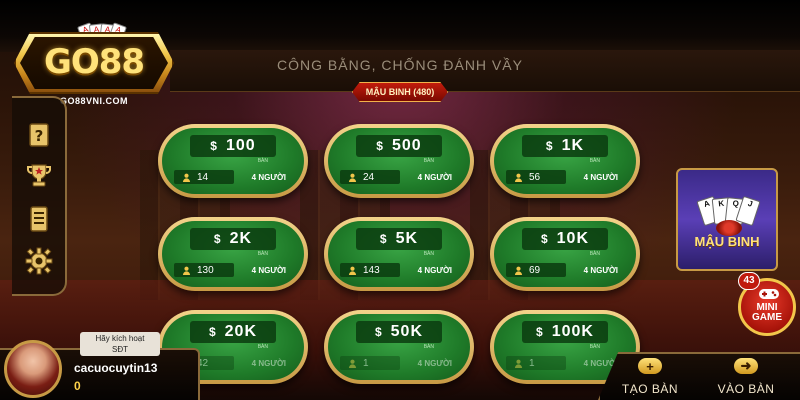  I want to click on go88-logo: A A A A GO88 GO88VNI.COM, so click(94, 61).